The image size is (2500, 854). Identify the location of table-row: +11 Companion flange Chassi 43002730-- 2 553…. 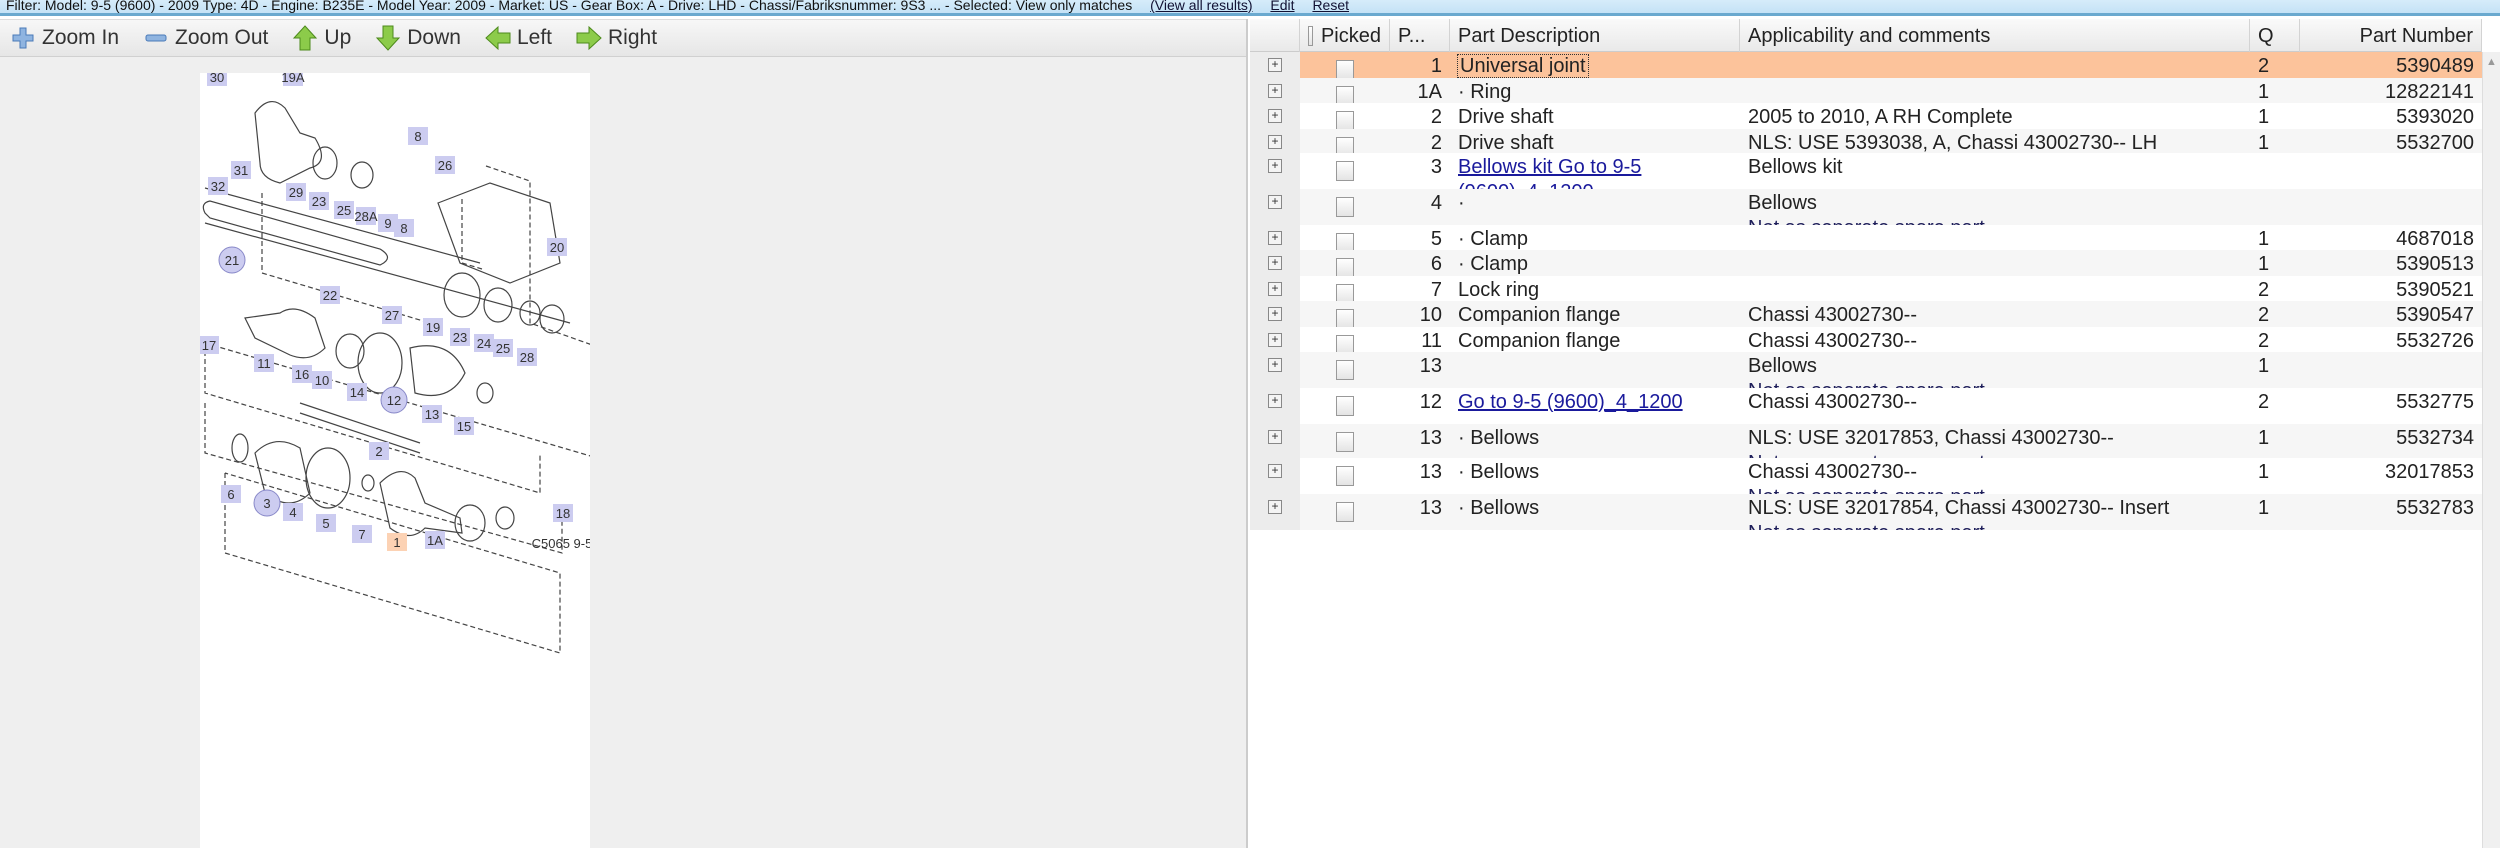
(1866, 339).